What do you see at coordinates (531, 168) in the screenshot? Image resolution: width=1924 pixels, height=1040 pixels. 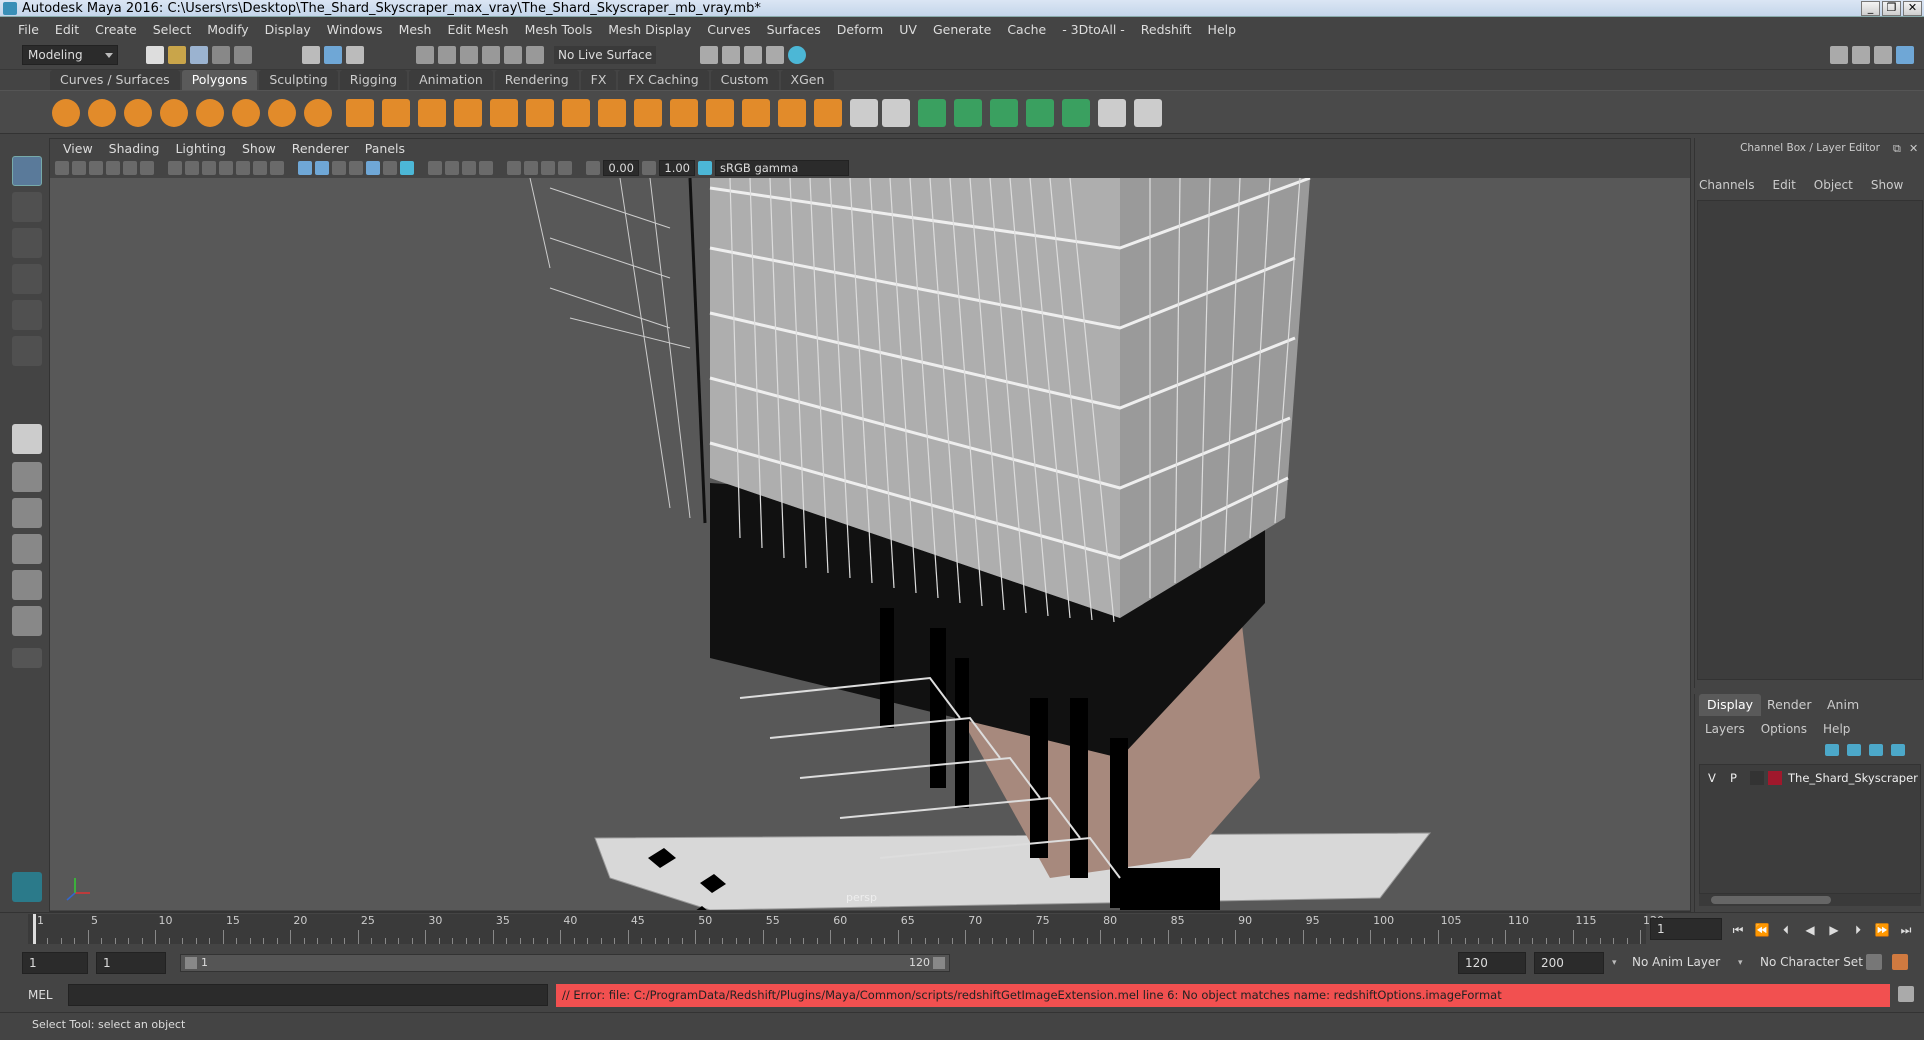 I see `xray-icon` at bounding box center [531, 168].